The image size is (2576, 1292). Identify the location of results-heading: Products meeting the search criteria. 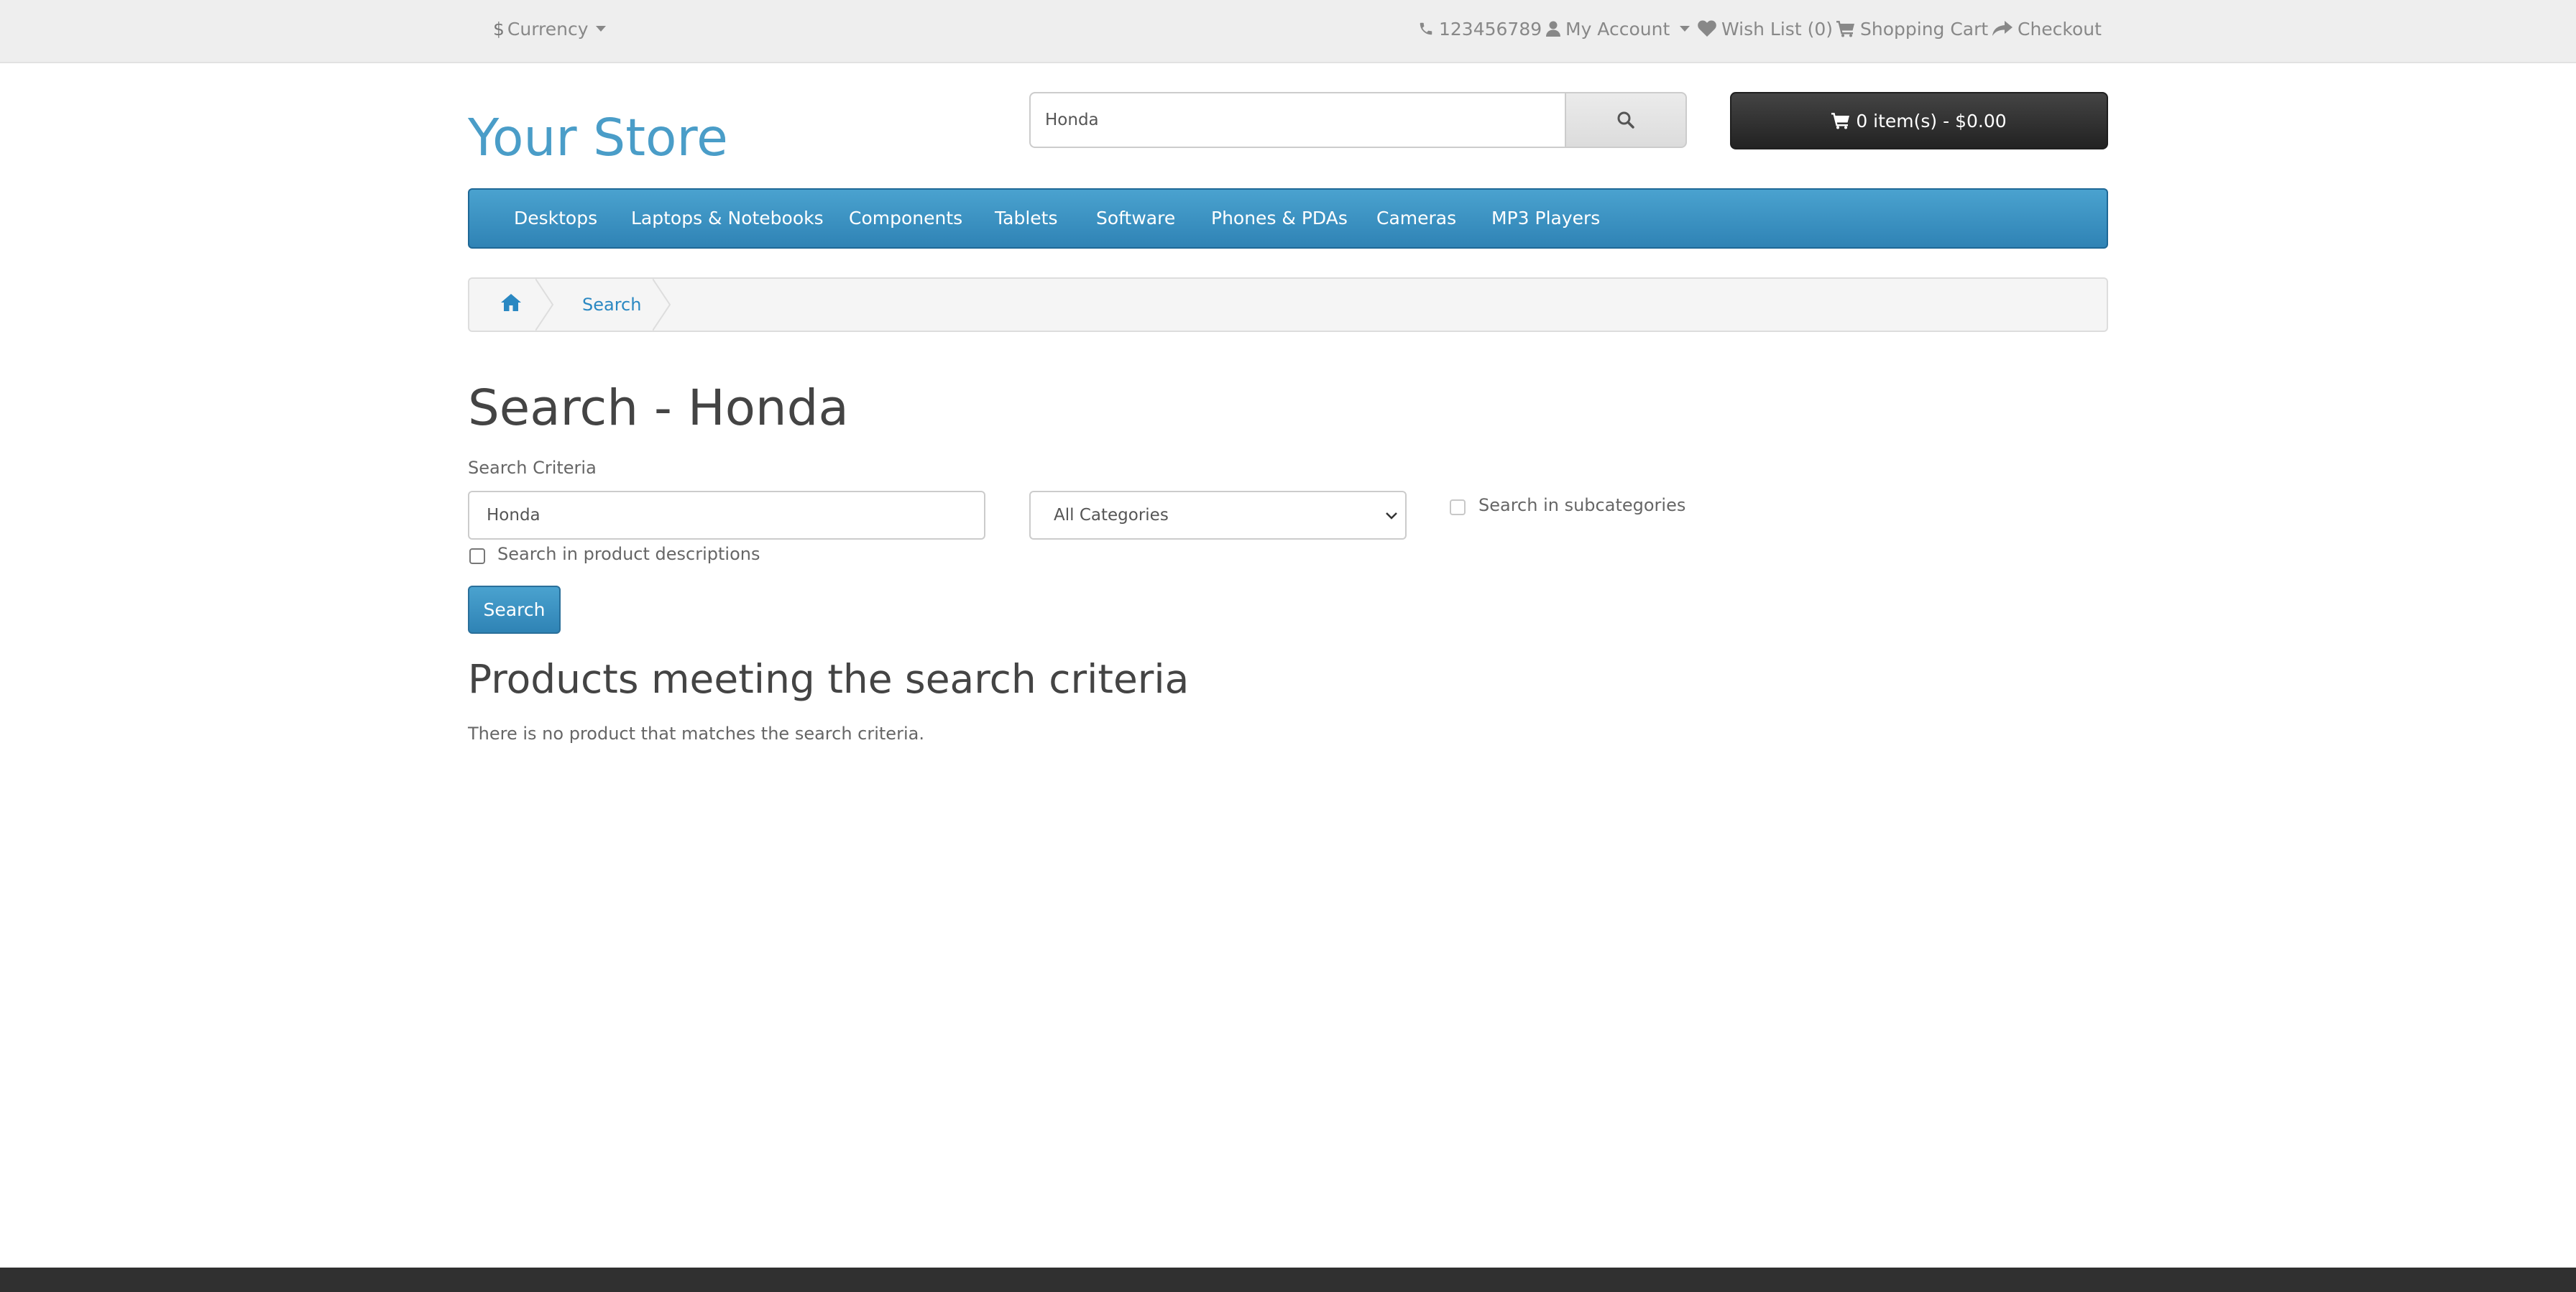
(829, 679).